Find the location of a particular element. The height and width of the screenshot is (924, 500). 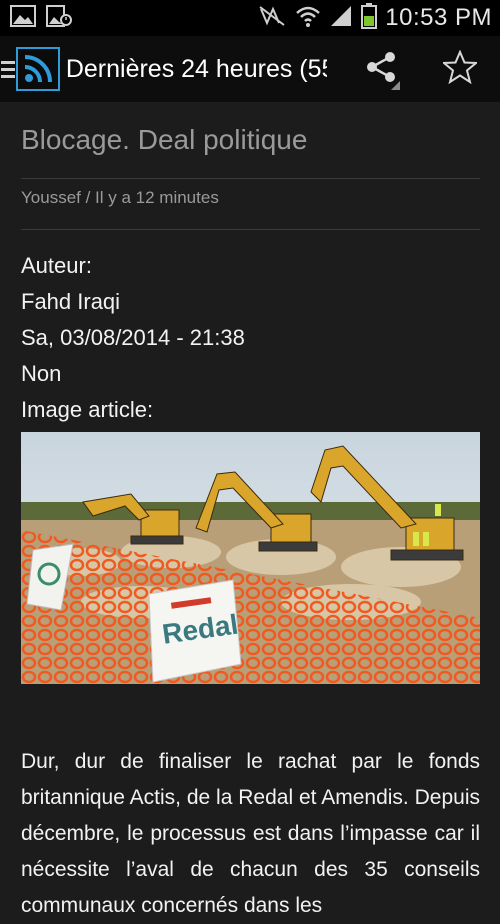

image-label: Image article: is located at coordinates (87, 409).